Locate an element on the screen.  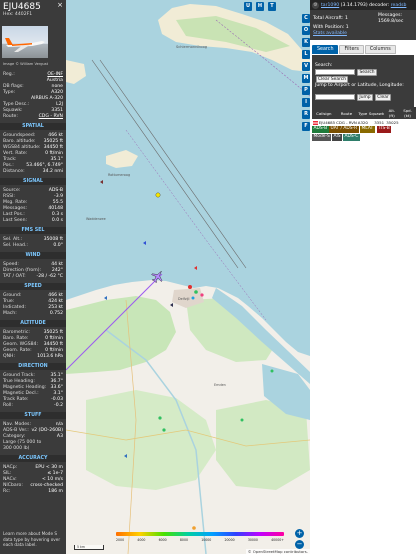
stats-available-link: Stats available is located at coordinates (330, 33).